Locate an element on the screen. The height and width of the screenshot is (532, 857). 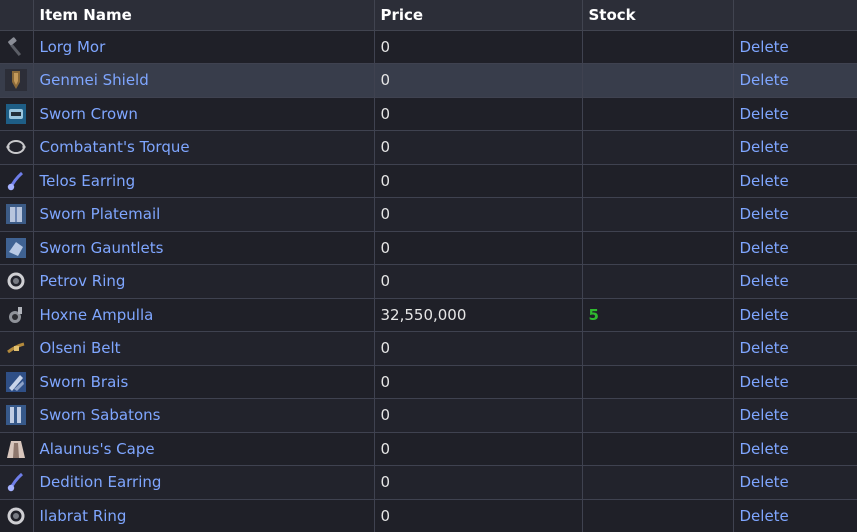
table-row: Olseni Belt 0 Delete is located at coordinates (428, 348).